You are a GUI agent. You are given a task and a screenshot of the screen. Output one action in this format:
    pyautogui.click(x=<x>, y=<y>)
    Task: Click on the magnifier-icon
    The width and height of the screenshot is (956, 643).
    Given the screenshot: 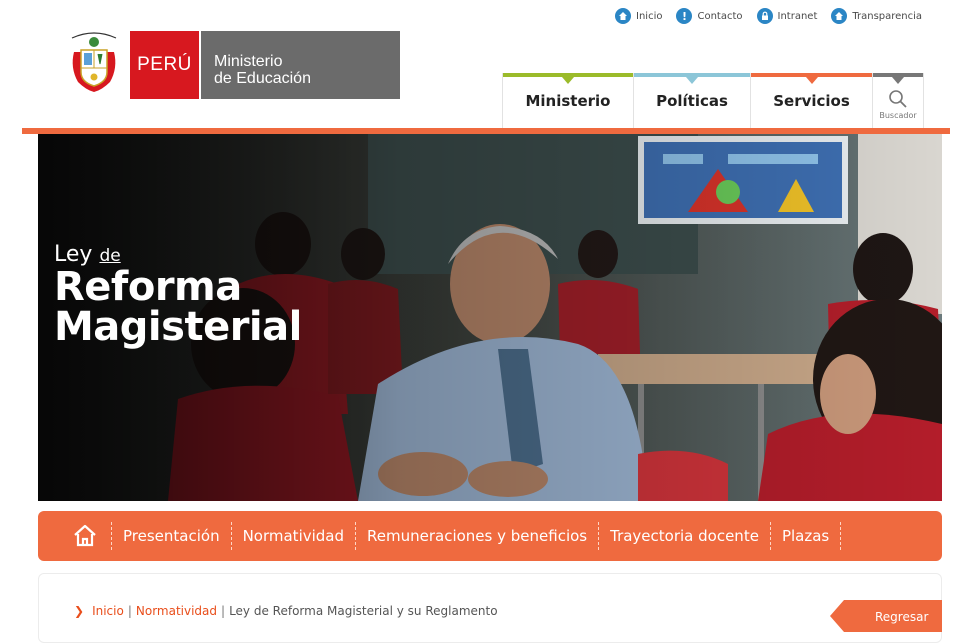 What is the action you would take?
    pyautogui.click(x=898, y=99)
    